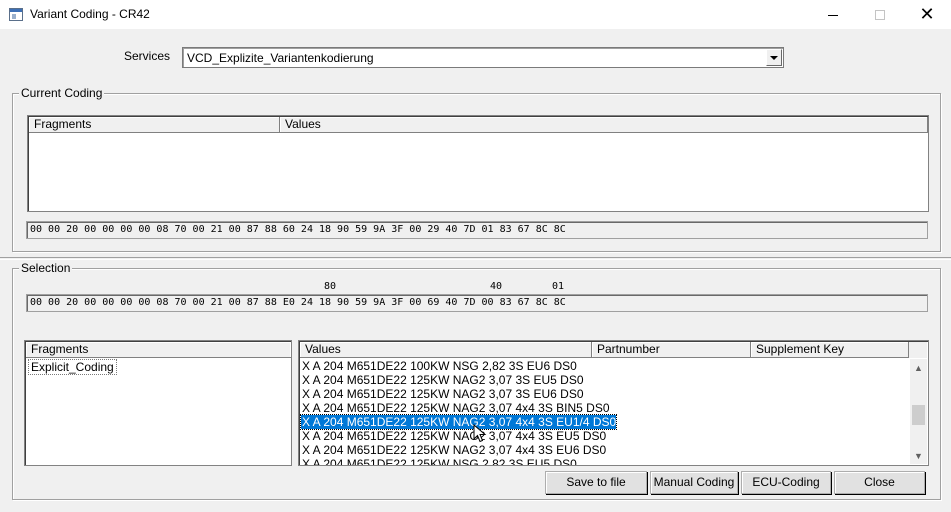 The image size is (951, 512). Describe the element at coordinates (90, 14) in the screenshot. I see `window-title: Variant Coding - CR42` at that location.